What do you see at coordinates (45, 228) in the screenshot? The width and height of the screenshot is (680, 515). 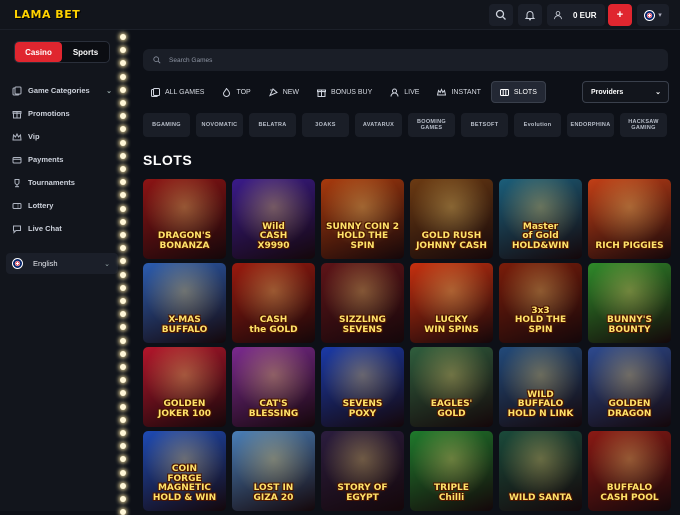 I see `sidebar-item-label: Live Chat` at bounding box center [45, 228].